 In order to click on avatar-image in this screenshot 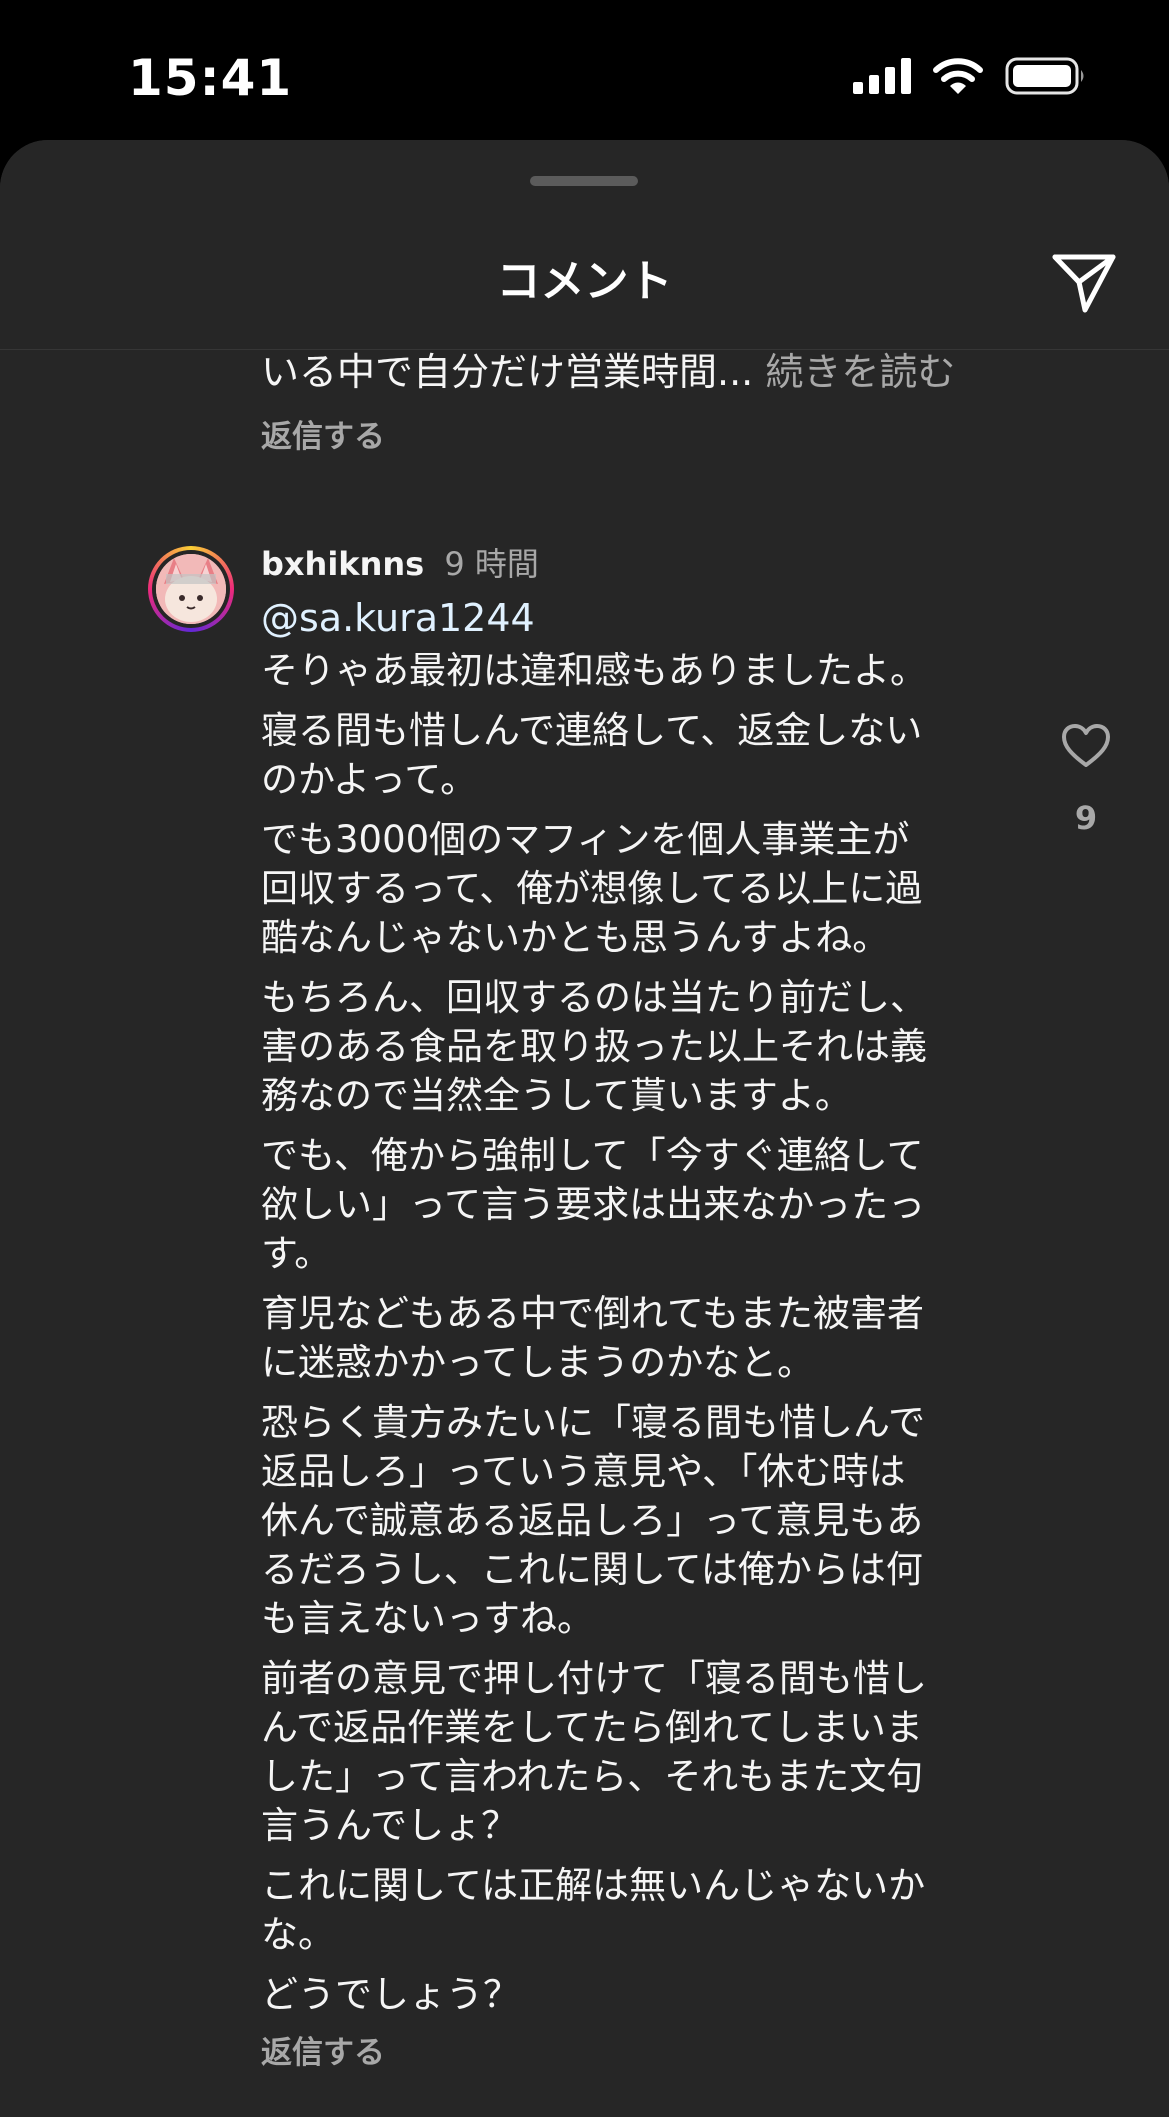, I will do `click(191, 589)`.